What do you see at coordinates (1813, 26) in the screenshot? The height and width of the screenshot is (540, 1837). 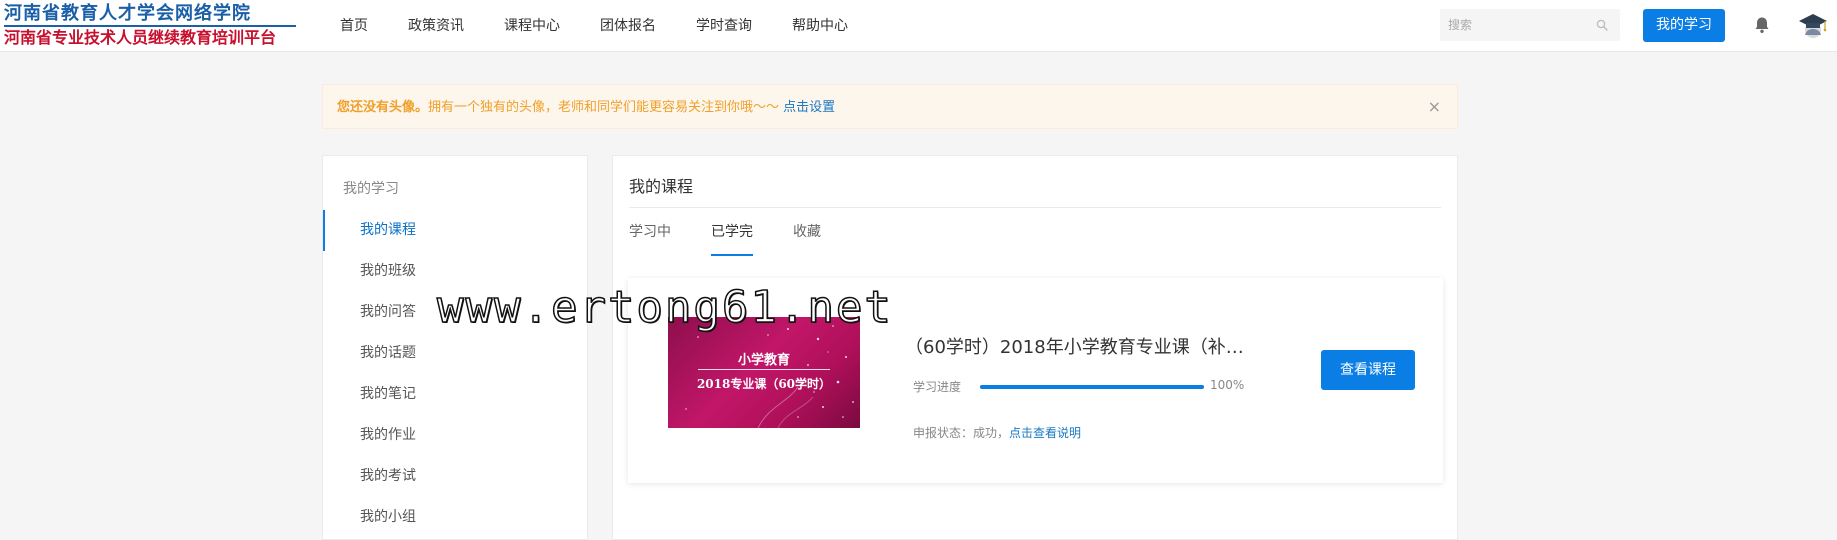 I see `avatar` at bounding box center [1813, 26].